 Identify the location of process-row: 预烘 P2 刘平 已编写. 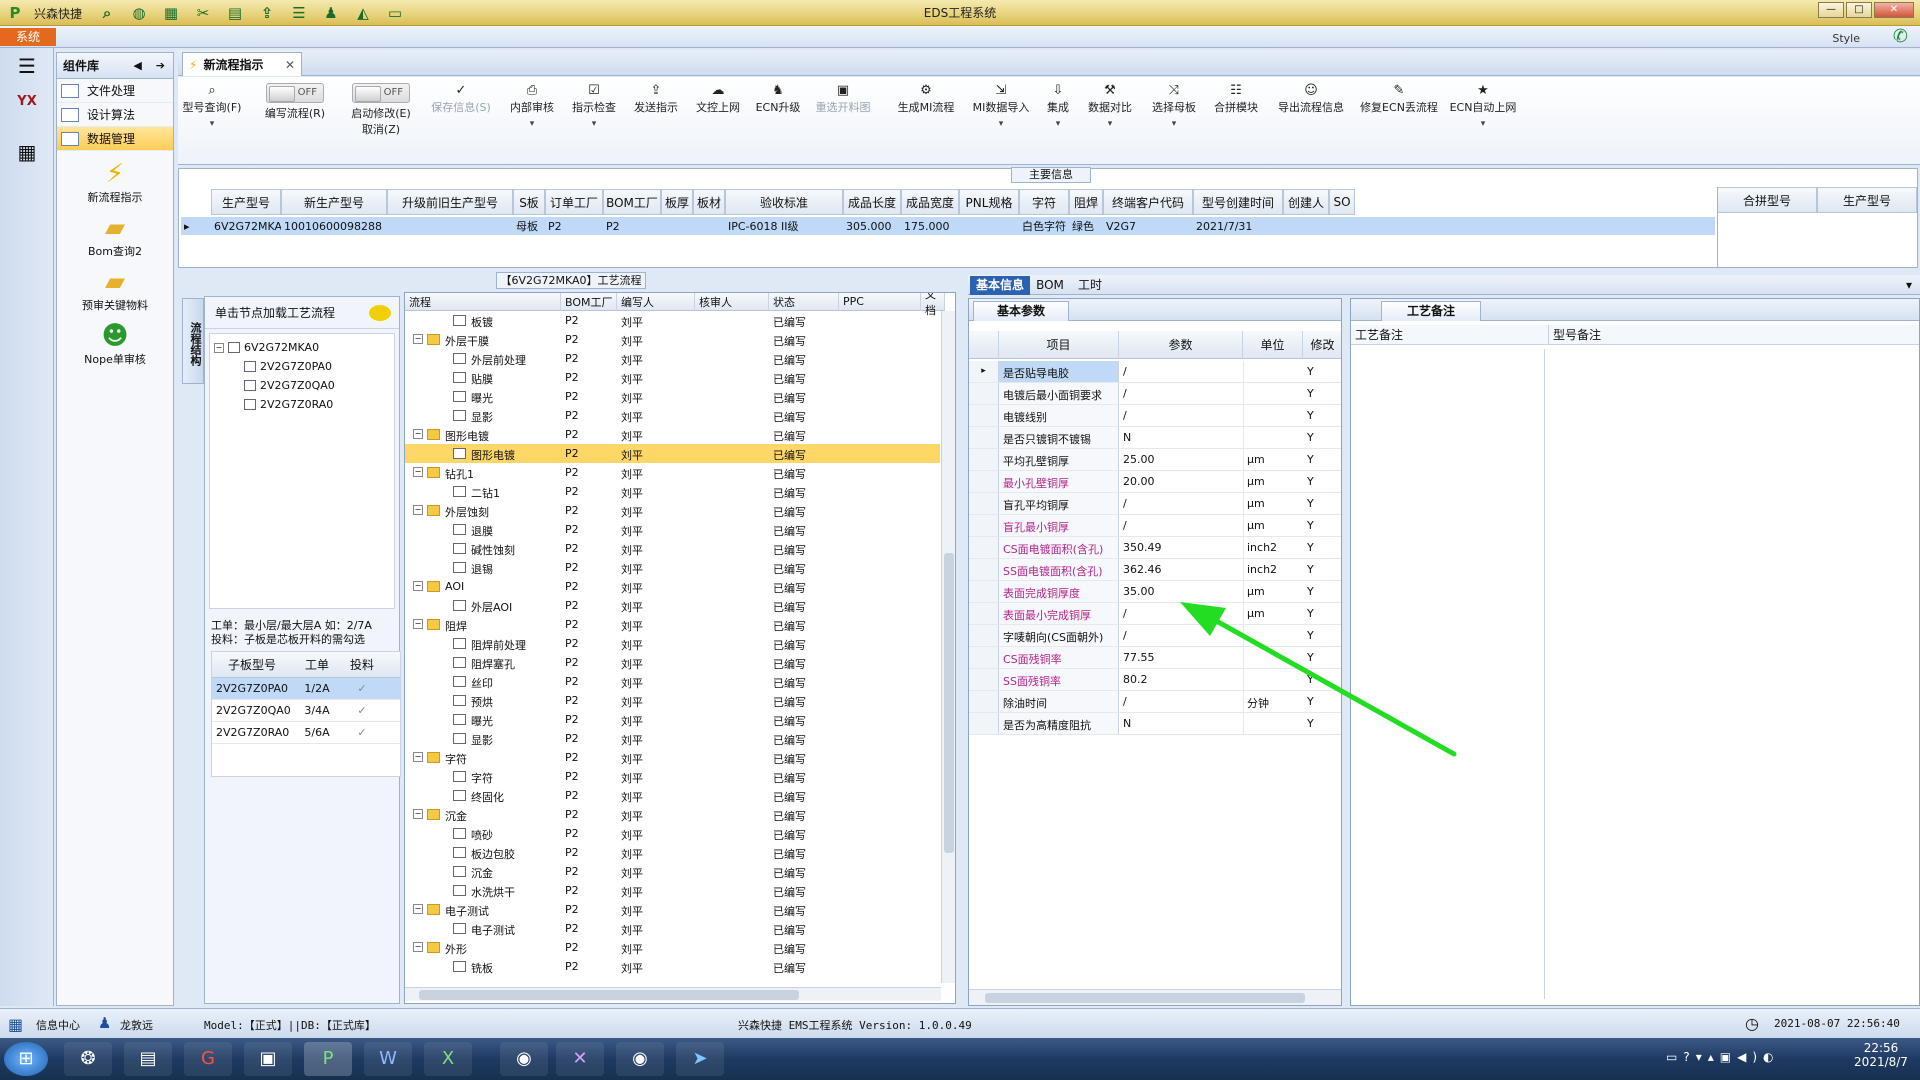
(672, 700).